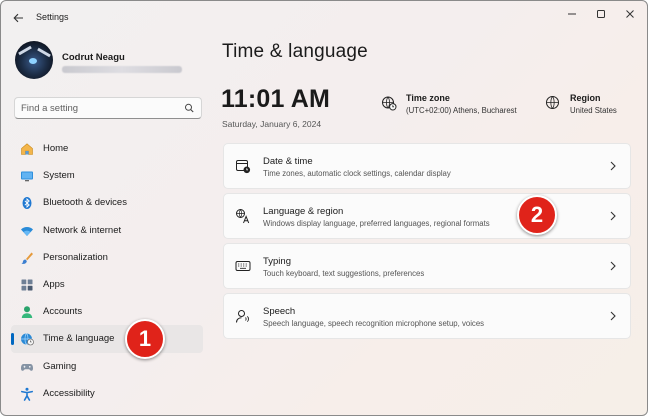 The height and width of the screenshot is (416, 648). I want to click on search-input, so click(100, 108).